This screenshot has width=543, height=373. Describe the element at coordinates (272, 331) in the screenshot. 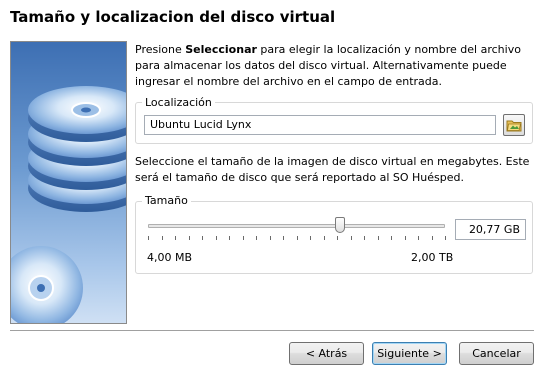

I see `button-separator` at that location.